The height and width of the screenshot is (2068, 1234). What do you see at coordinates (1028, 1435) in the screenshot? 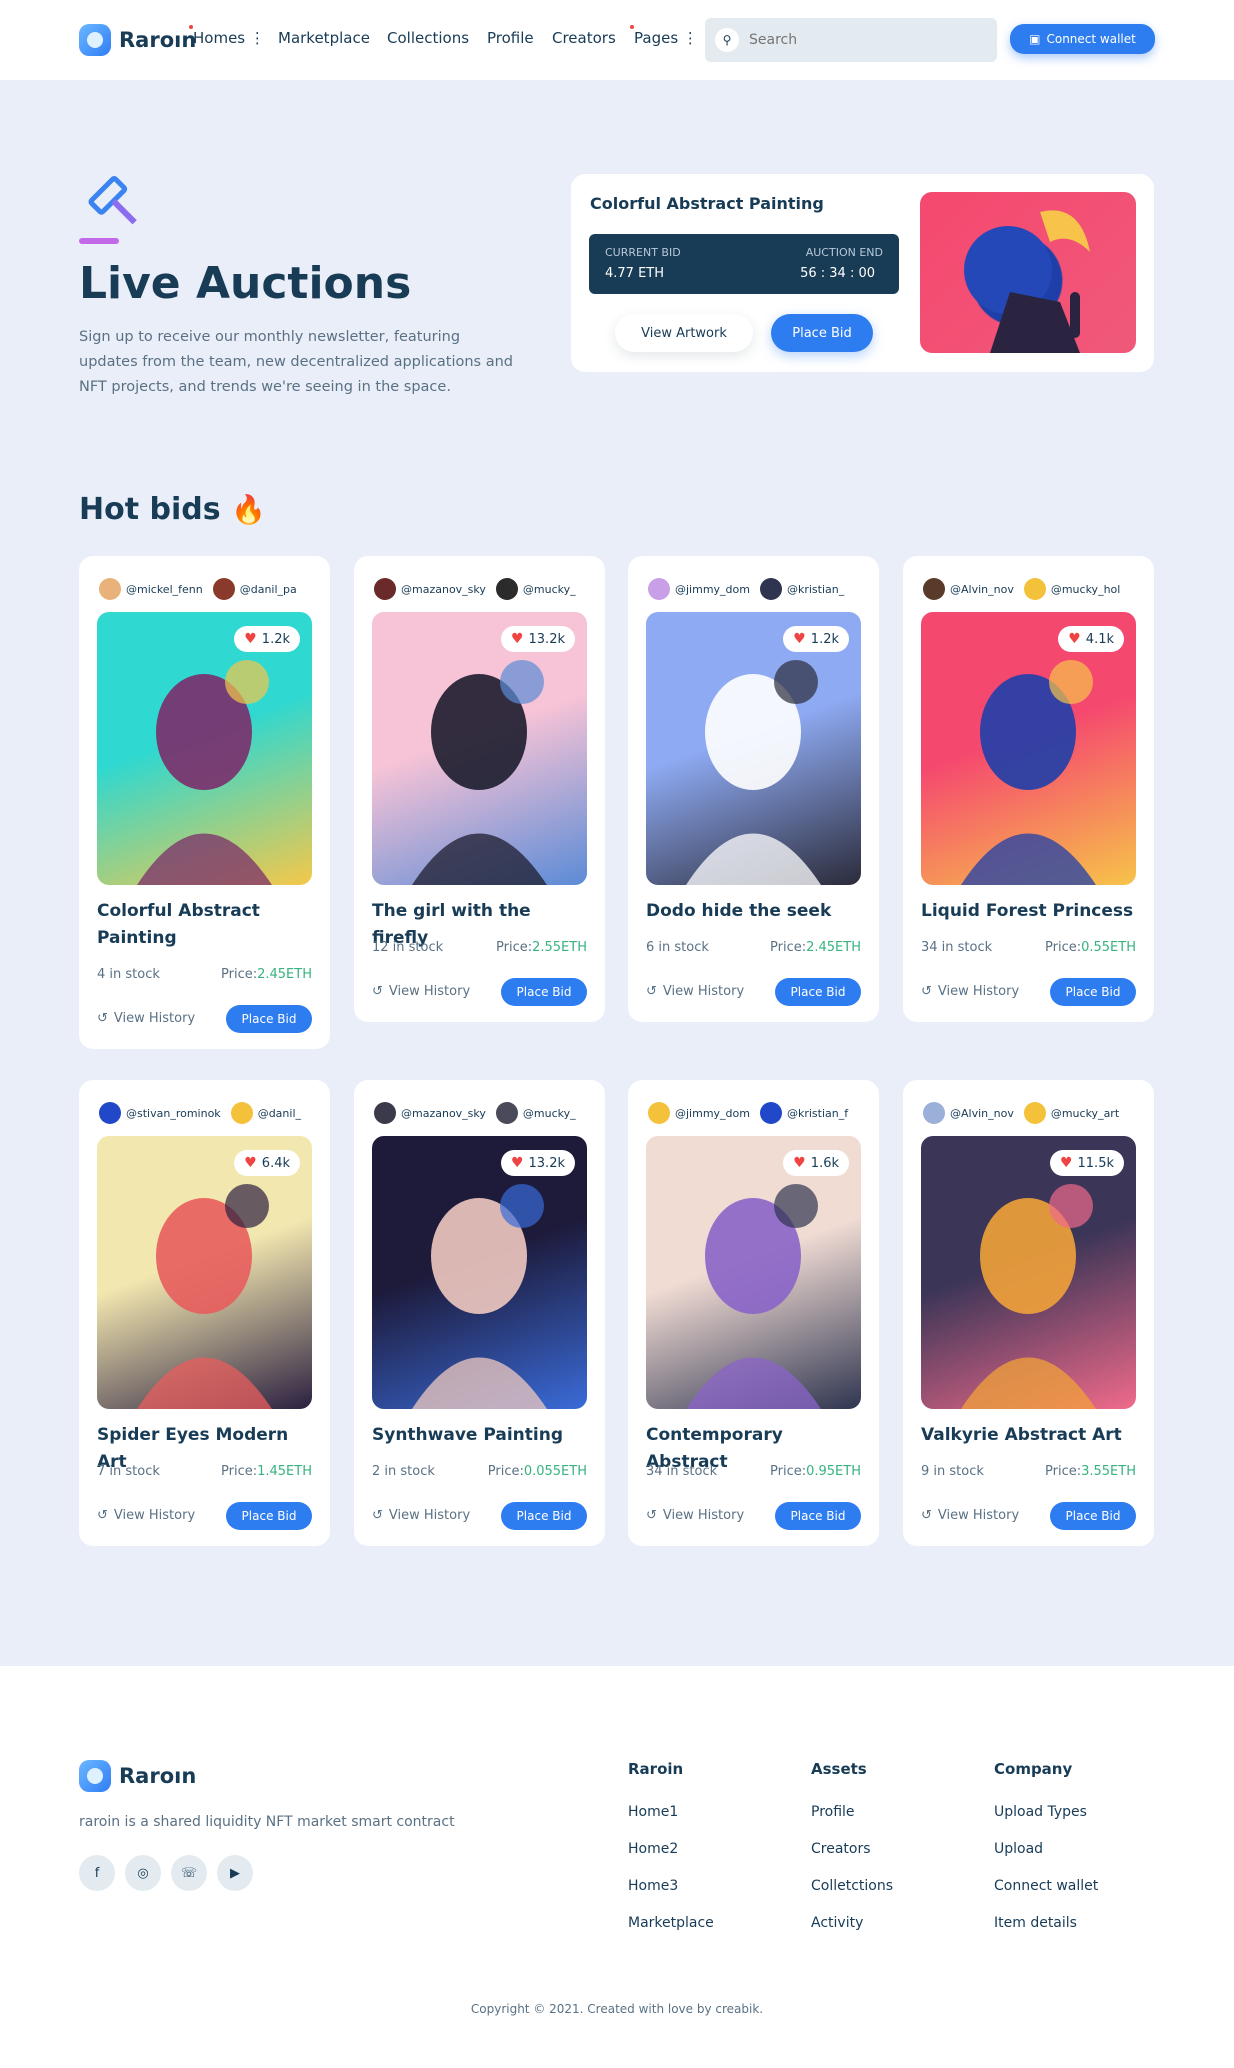
I see `card-title: Valkyrie Abstract Art` at bounding box center [1028, 1435].